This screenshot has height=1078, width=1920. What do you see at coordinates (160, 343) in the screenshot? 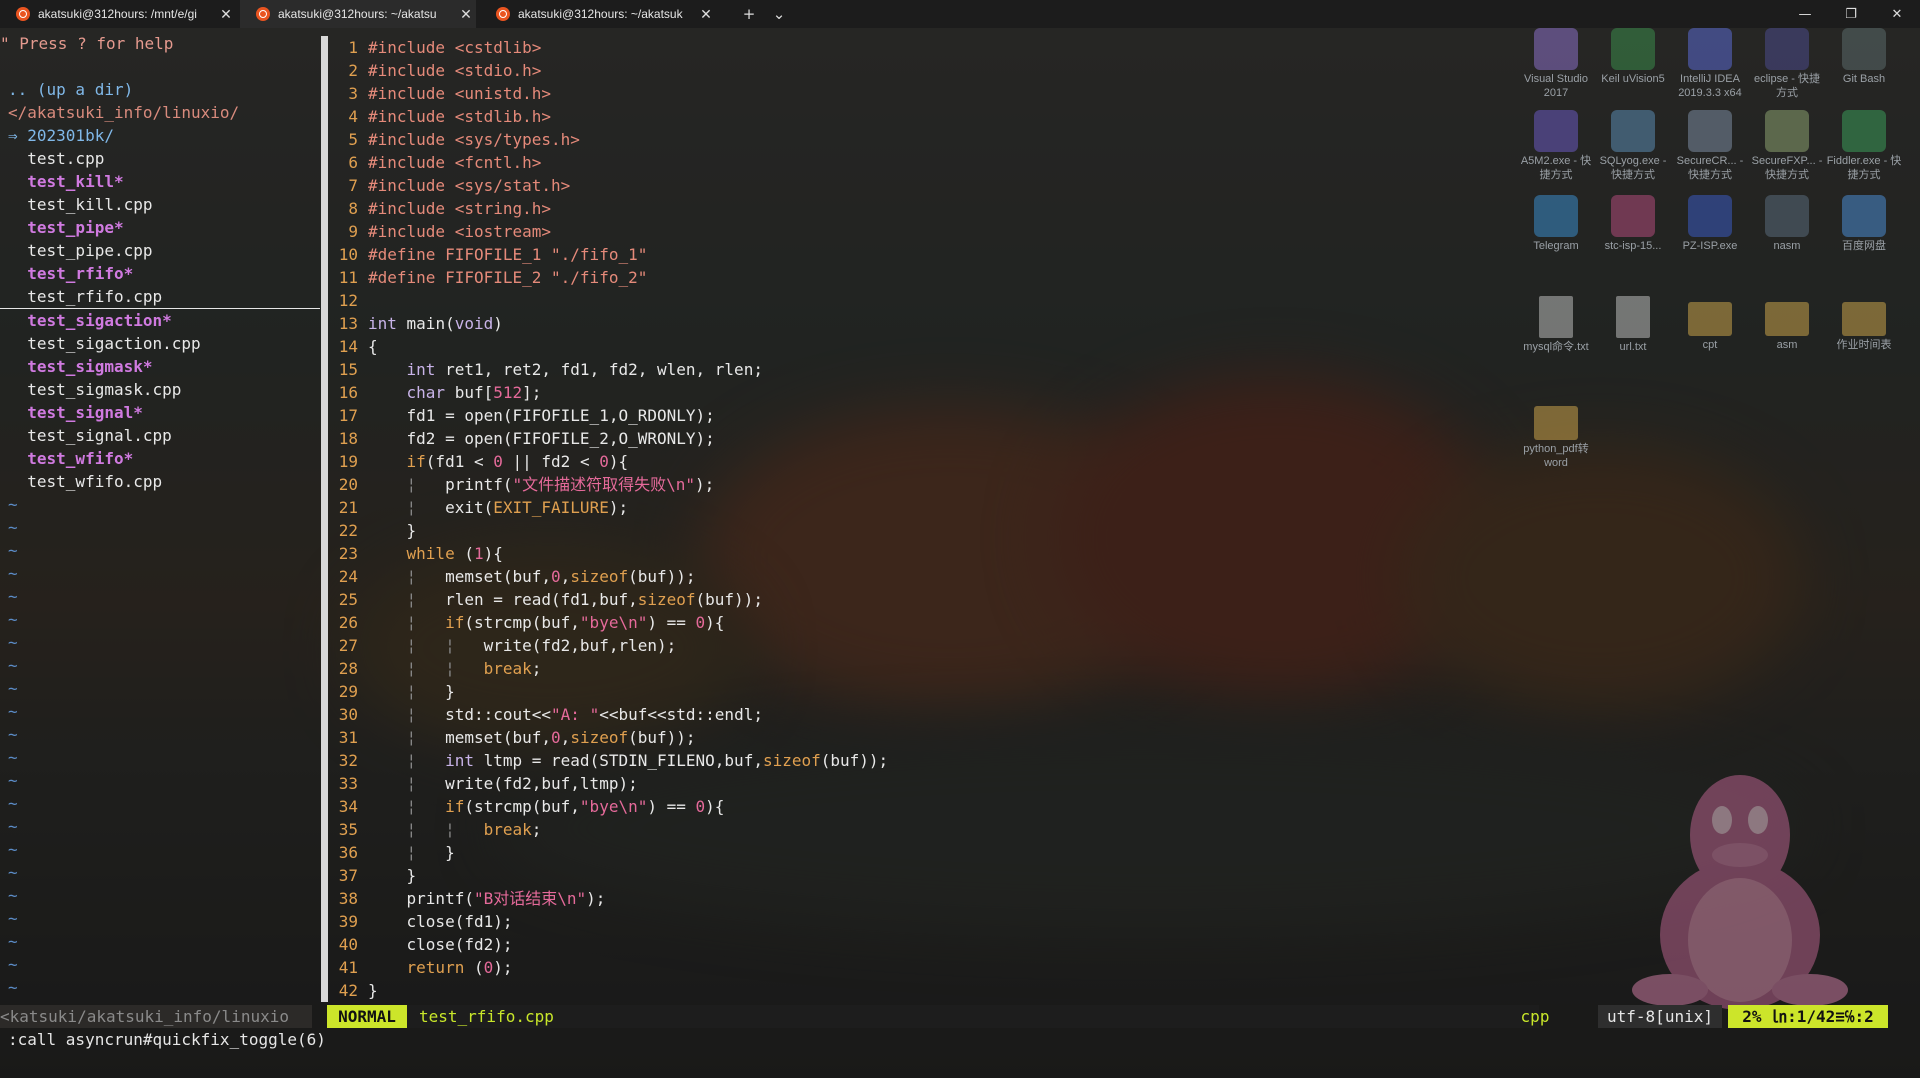
I see `nerdtree-file: test_sigaction.cpp` at bounding box center [160, 343].